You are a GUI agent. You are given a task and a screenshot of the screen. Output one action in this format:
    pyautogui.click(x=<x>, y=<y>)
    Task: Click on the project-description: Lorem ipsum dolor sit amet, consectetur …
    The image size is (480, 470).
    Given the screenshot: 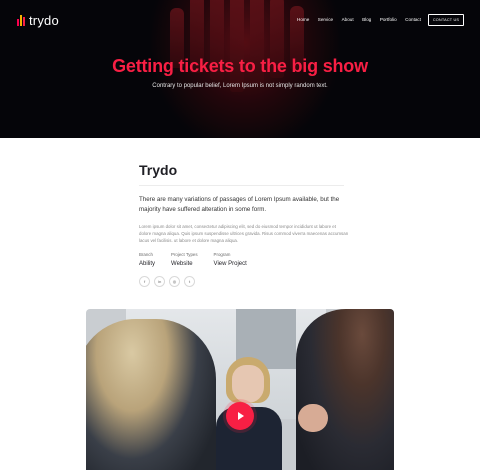 What is the action you would take?
    pyautogui.click(x=244, y=233)
    